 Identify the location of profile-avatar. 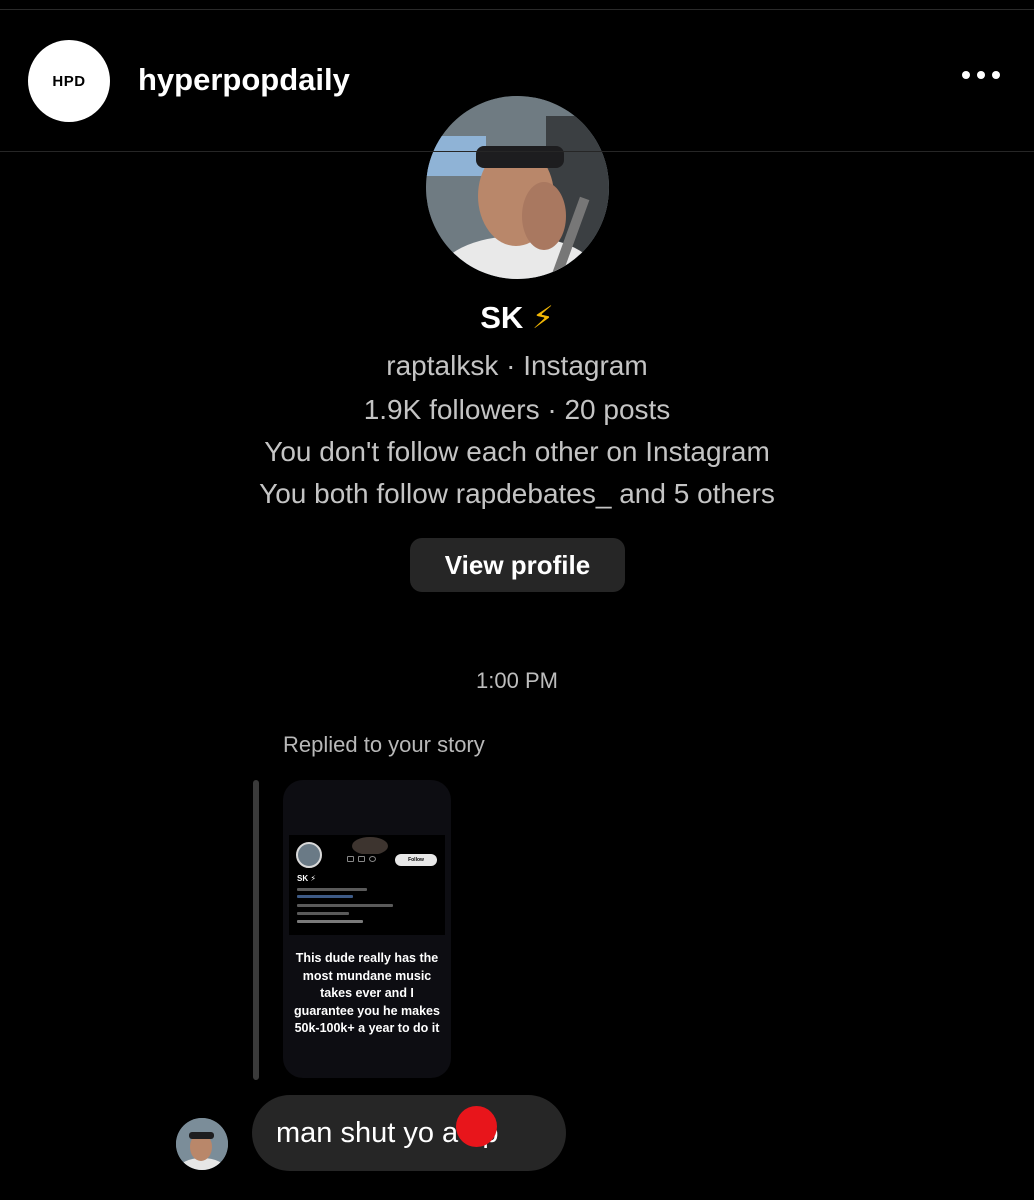
(517, 187).